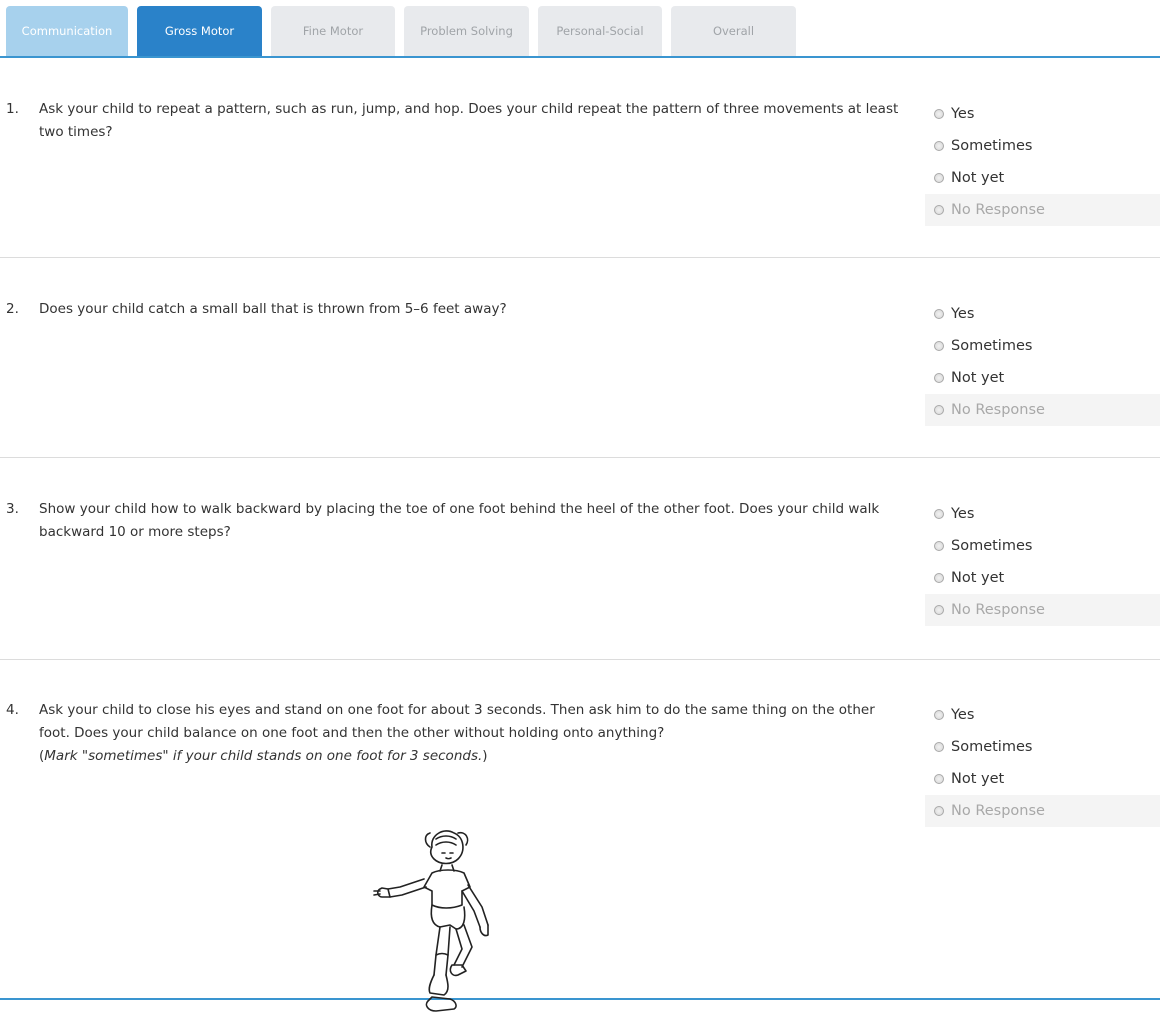  I want to click on tab-fine-motor: Fine Motor, so click(333, 31).